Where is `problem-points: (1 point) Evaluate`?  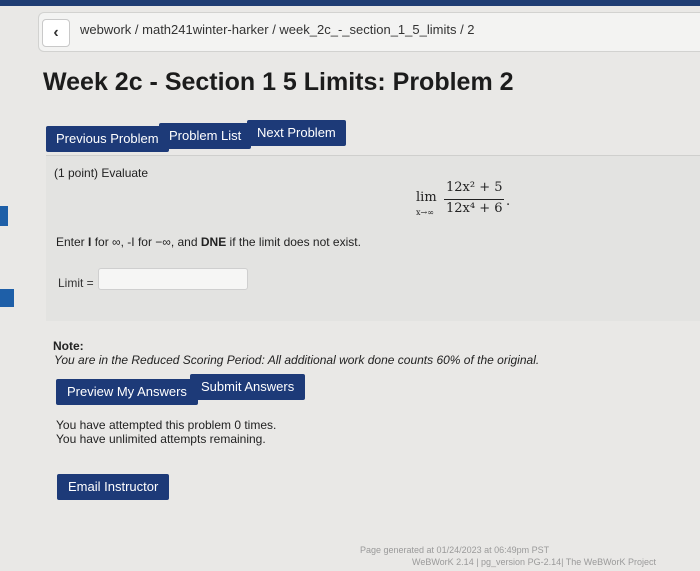
problem-points: (1 point) Evaluate is located at coordinates (101, 173).